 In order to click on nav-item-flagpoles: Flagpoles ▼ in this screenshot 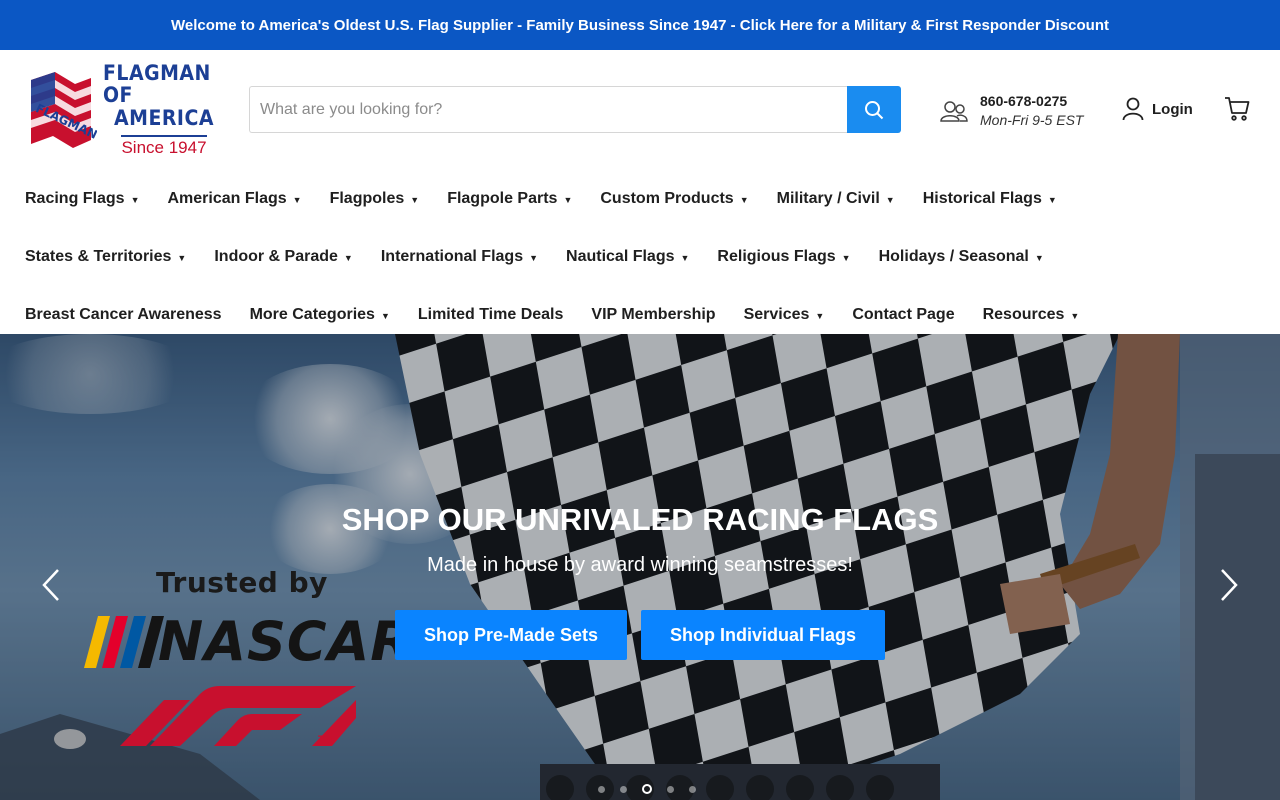, I will do `click(375, 199)`.